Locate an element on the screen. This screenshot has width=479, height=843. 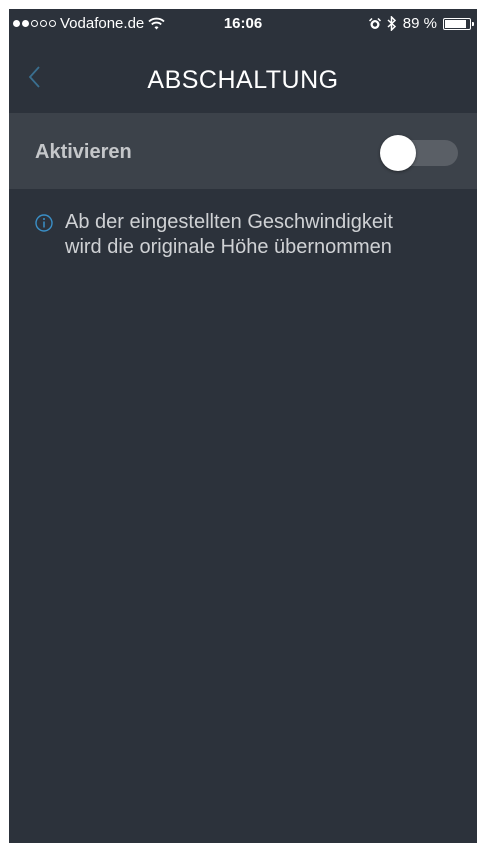
battery-percent: 89 % is located at coordinates (419, 23).